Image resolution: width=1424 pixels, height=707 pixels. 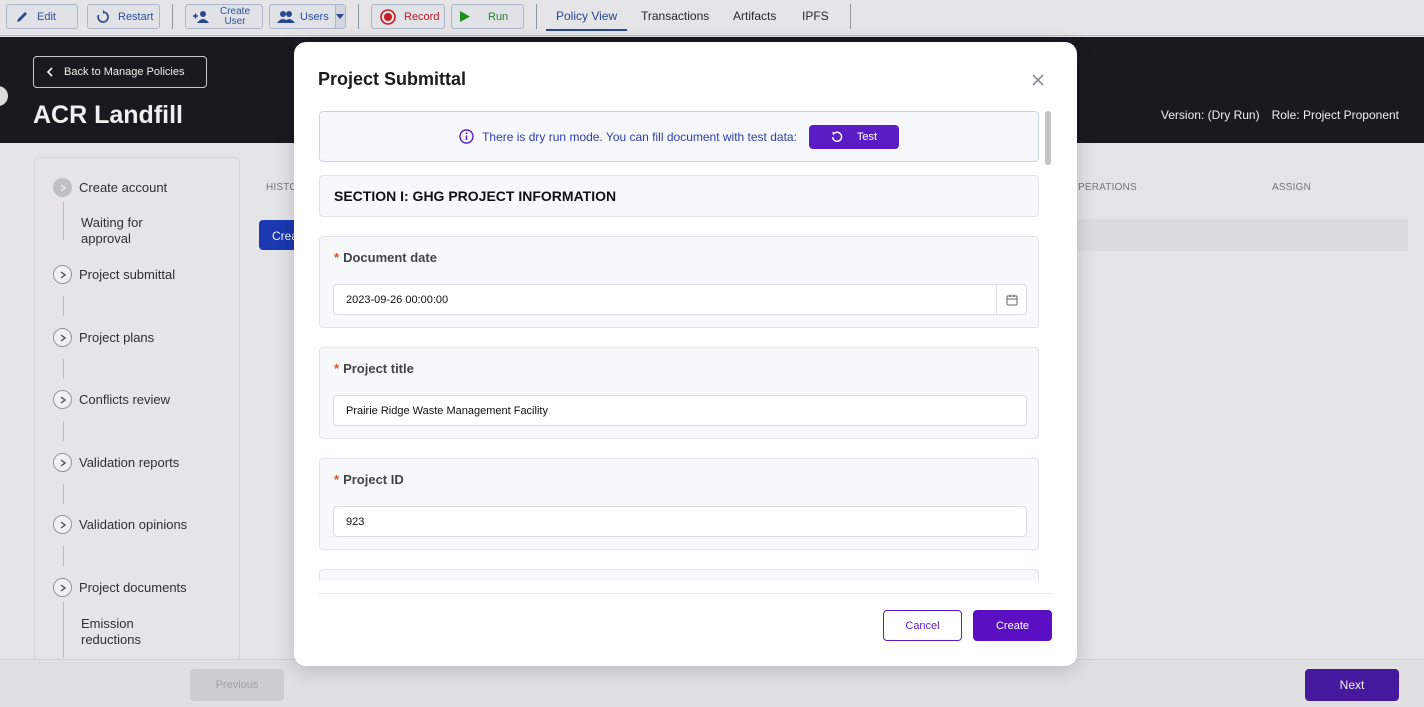 What do you see at coordinates (679, 575) in the screenshot?
I see `next-field-partial` at bounding box center [679, 575].